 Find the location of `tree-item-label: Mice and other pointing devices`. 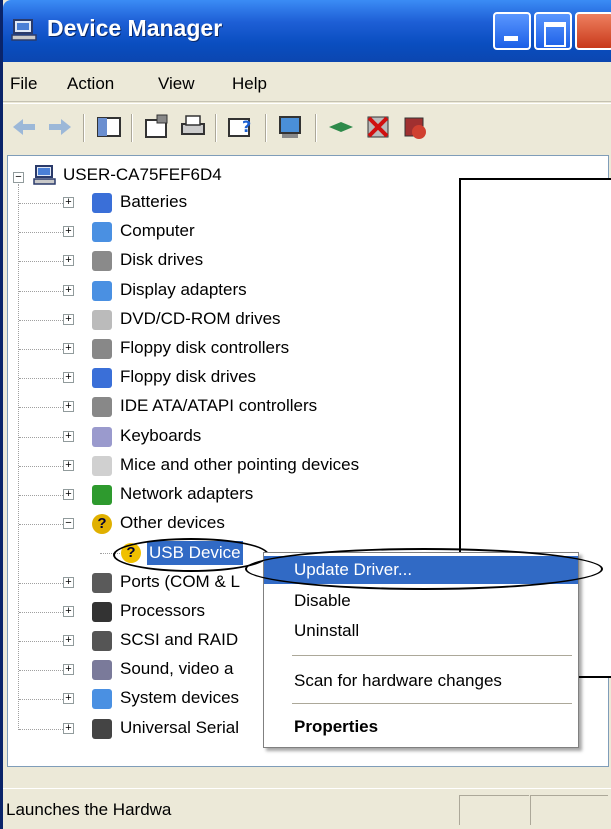

tree-item-label: Mice and other pointing devices is located at coordinates (239, 468).